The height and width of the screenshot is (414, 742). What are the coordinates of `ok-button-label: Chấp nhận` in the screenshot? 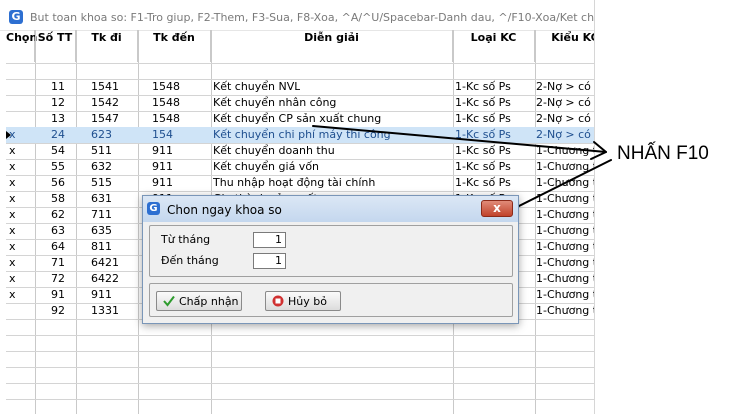 It's located at (209, 301).